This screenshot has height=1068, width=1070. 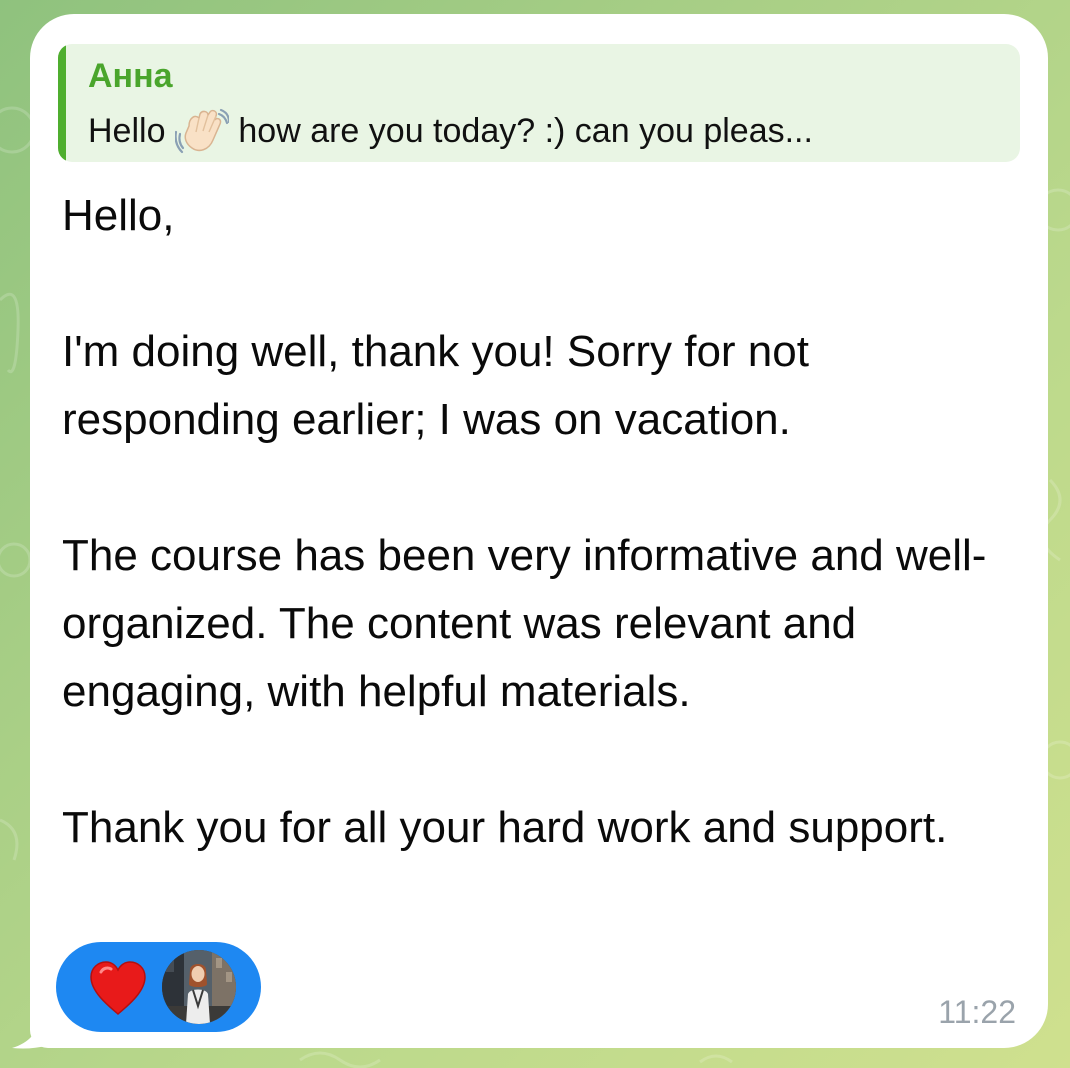 What do you see at coordinates (131, 131) in the screenshot?
I see `reply-preview-start: Hello` at bounding box center [131, 131].